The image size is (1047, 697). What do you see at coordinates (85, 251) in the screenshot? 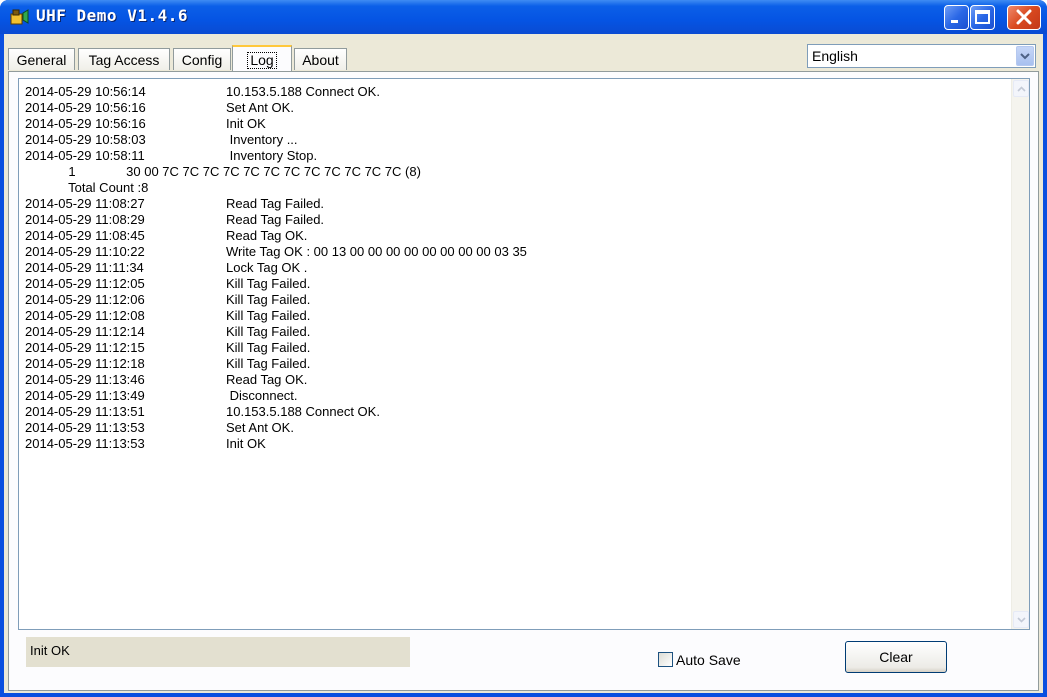
I see `log-timestamp: 2014-05-29 11:10:22` at bounding box center [85, 251].